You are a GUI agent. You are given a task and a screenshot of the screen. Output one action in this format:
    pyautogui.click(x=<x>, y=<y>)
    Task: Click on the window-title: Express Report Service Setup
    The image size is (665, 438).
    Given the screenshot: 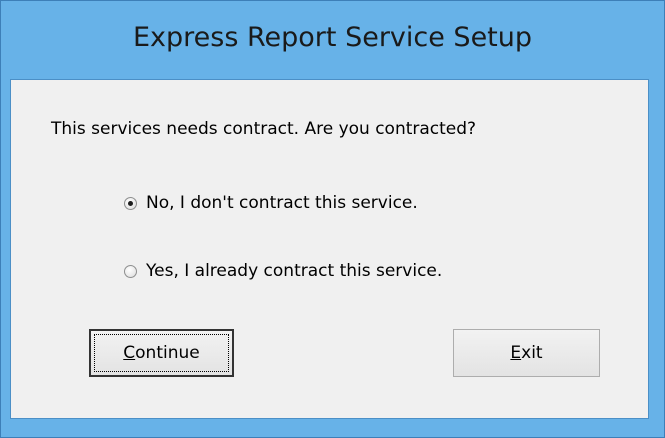 What is the action you would take?
    pyautogui.click(x=332, y=37)
    